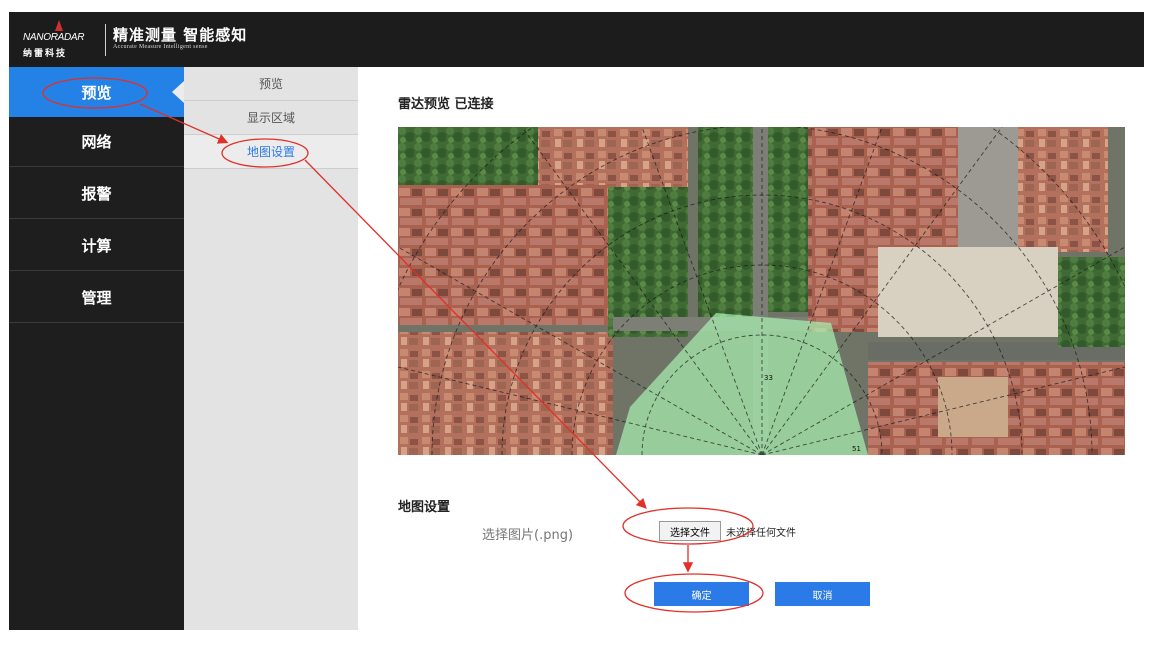 The height and width of the screenshot is (645, 1158). I want to click on main-sidebar: 预览 网络 报警 计算 管理, so click(96, 348).